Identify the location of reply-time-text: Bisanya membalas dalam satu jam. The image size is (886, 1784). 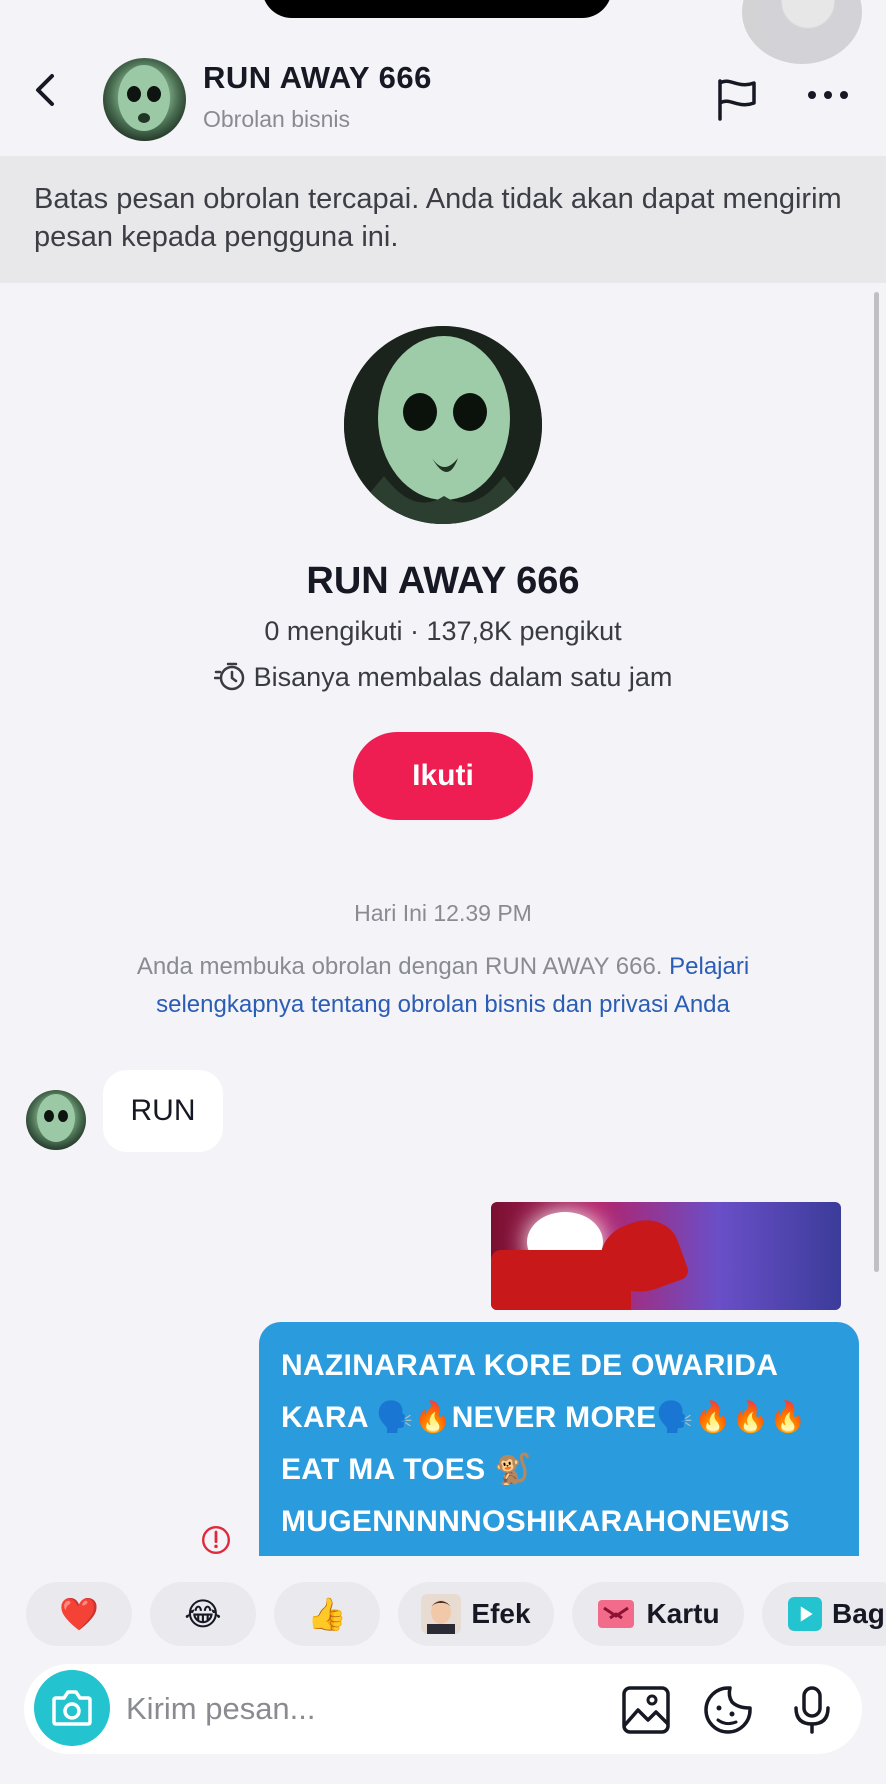
(463, 677).